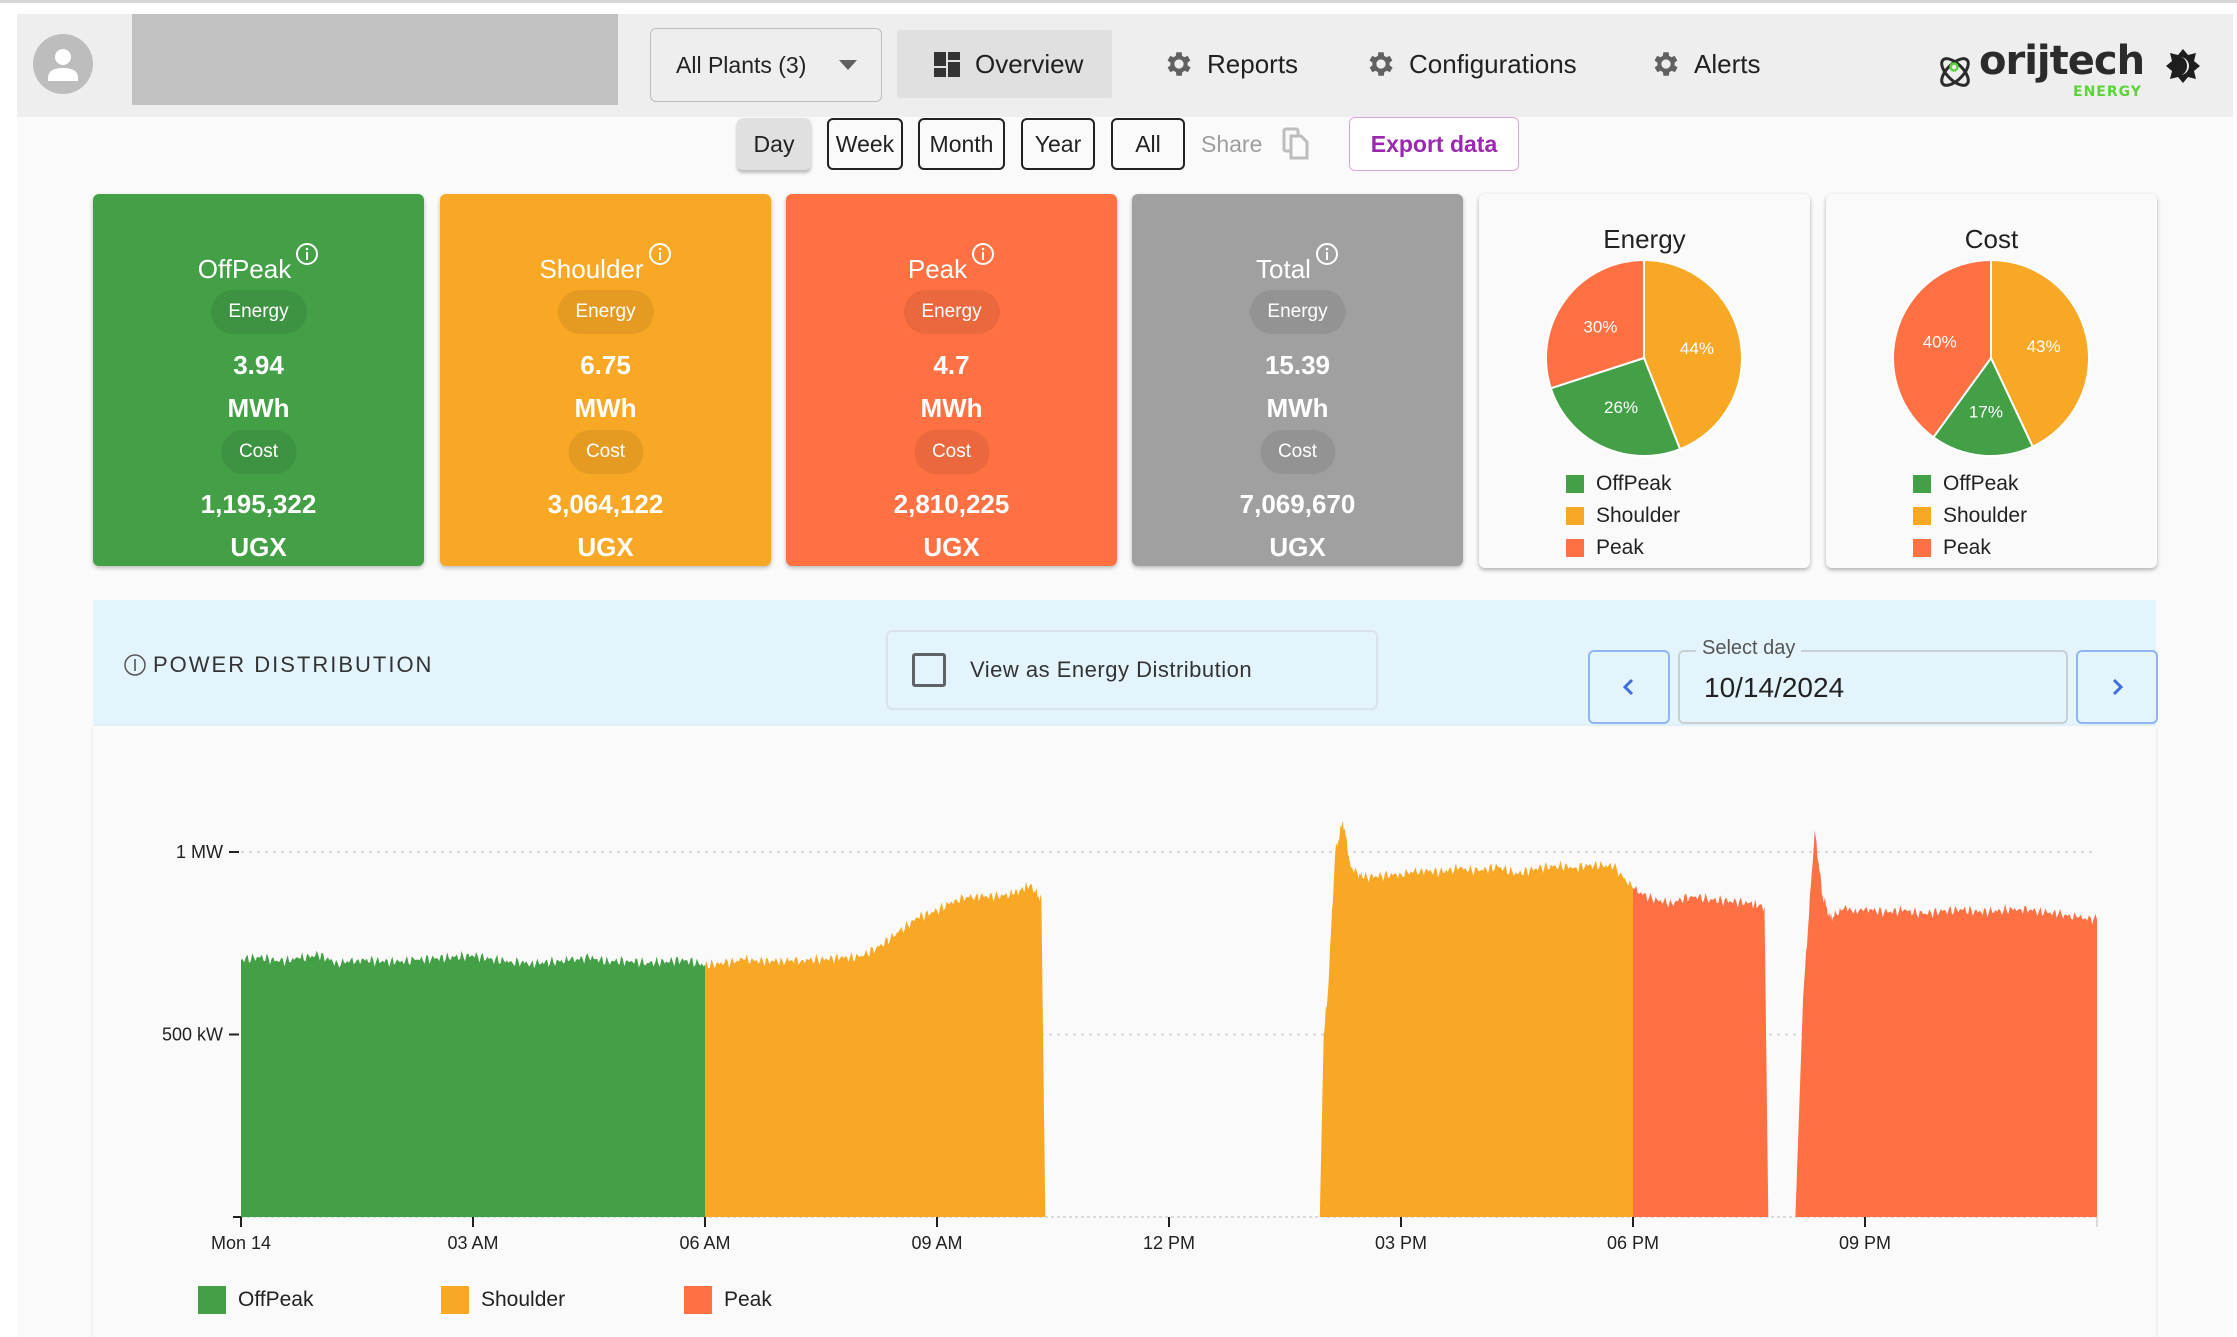  What do you see at coordinates (1493, 63) in the screenshot?
I see `nav-label: Configurations` at bounding box center [1493, 63].